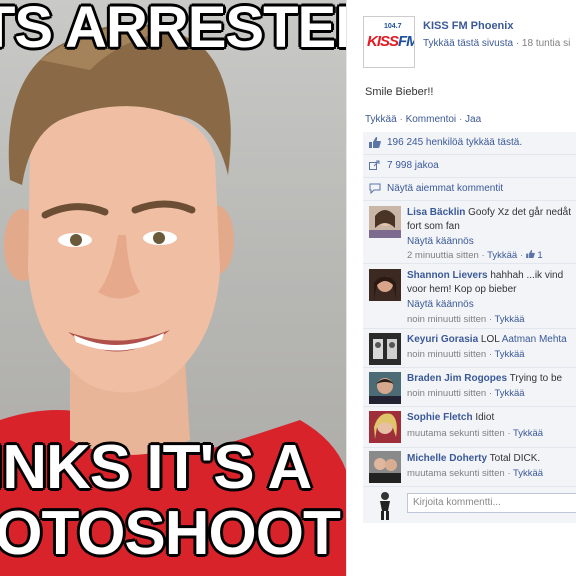 This screenshot has width=576, height=576. I want to click on comment-time: 2 minuuttia sitten, so click(443, 255).